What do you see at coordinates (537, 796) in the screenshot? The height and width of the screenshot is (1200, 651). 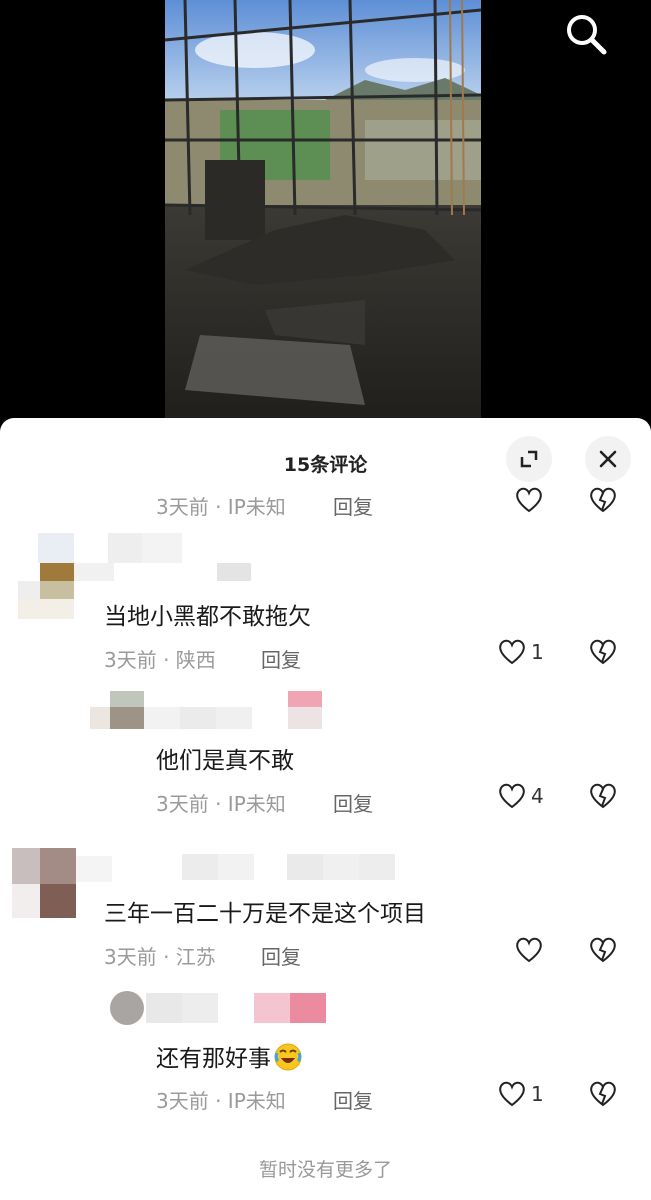 I see `like-count: 4` at bounding box center [537, 796].